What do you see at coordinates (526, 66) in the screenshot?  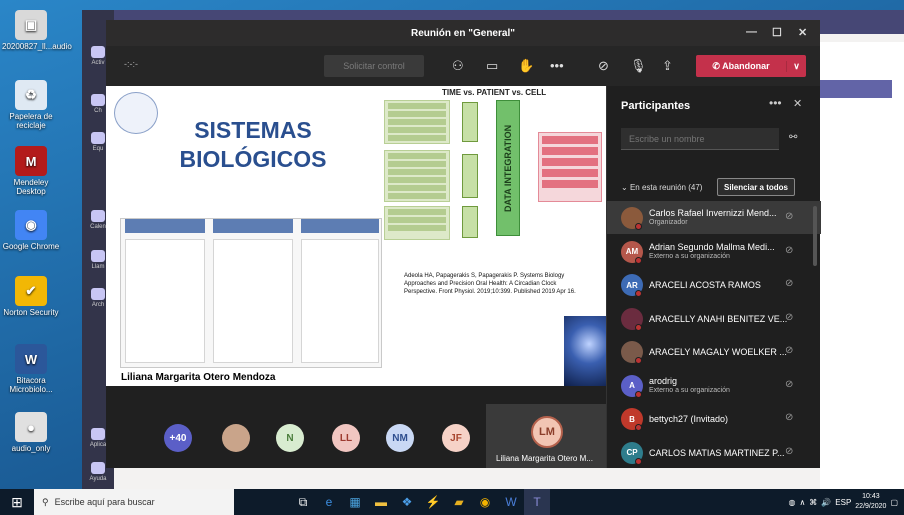 I see `raise-hand-icon: ✋` at bounding box center [526, 66].